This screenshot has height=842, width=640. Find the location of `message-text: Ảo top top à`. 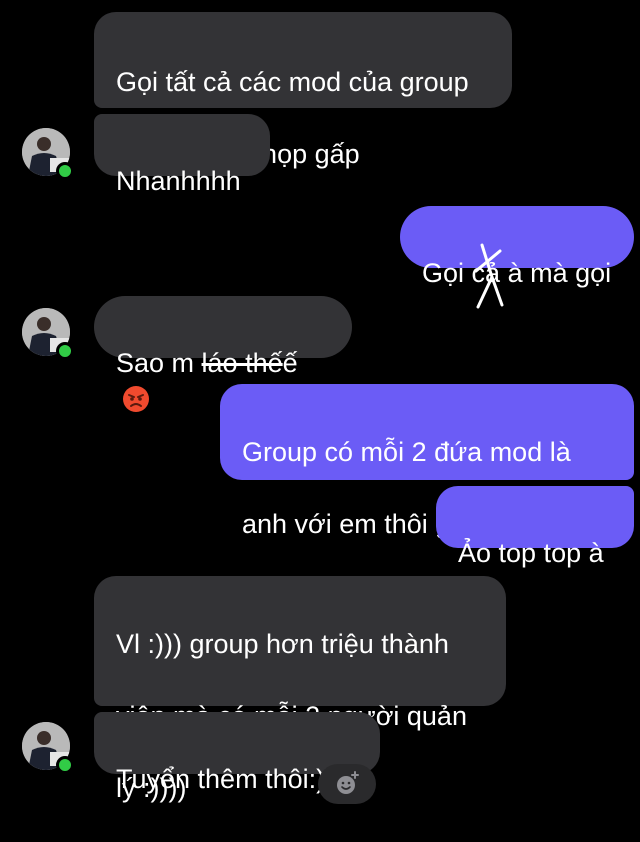

message-text: Ảo top top à is located at coordinates (531, 553).